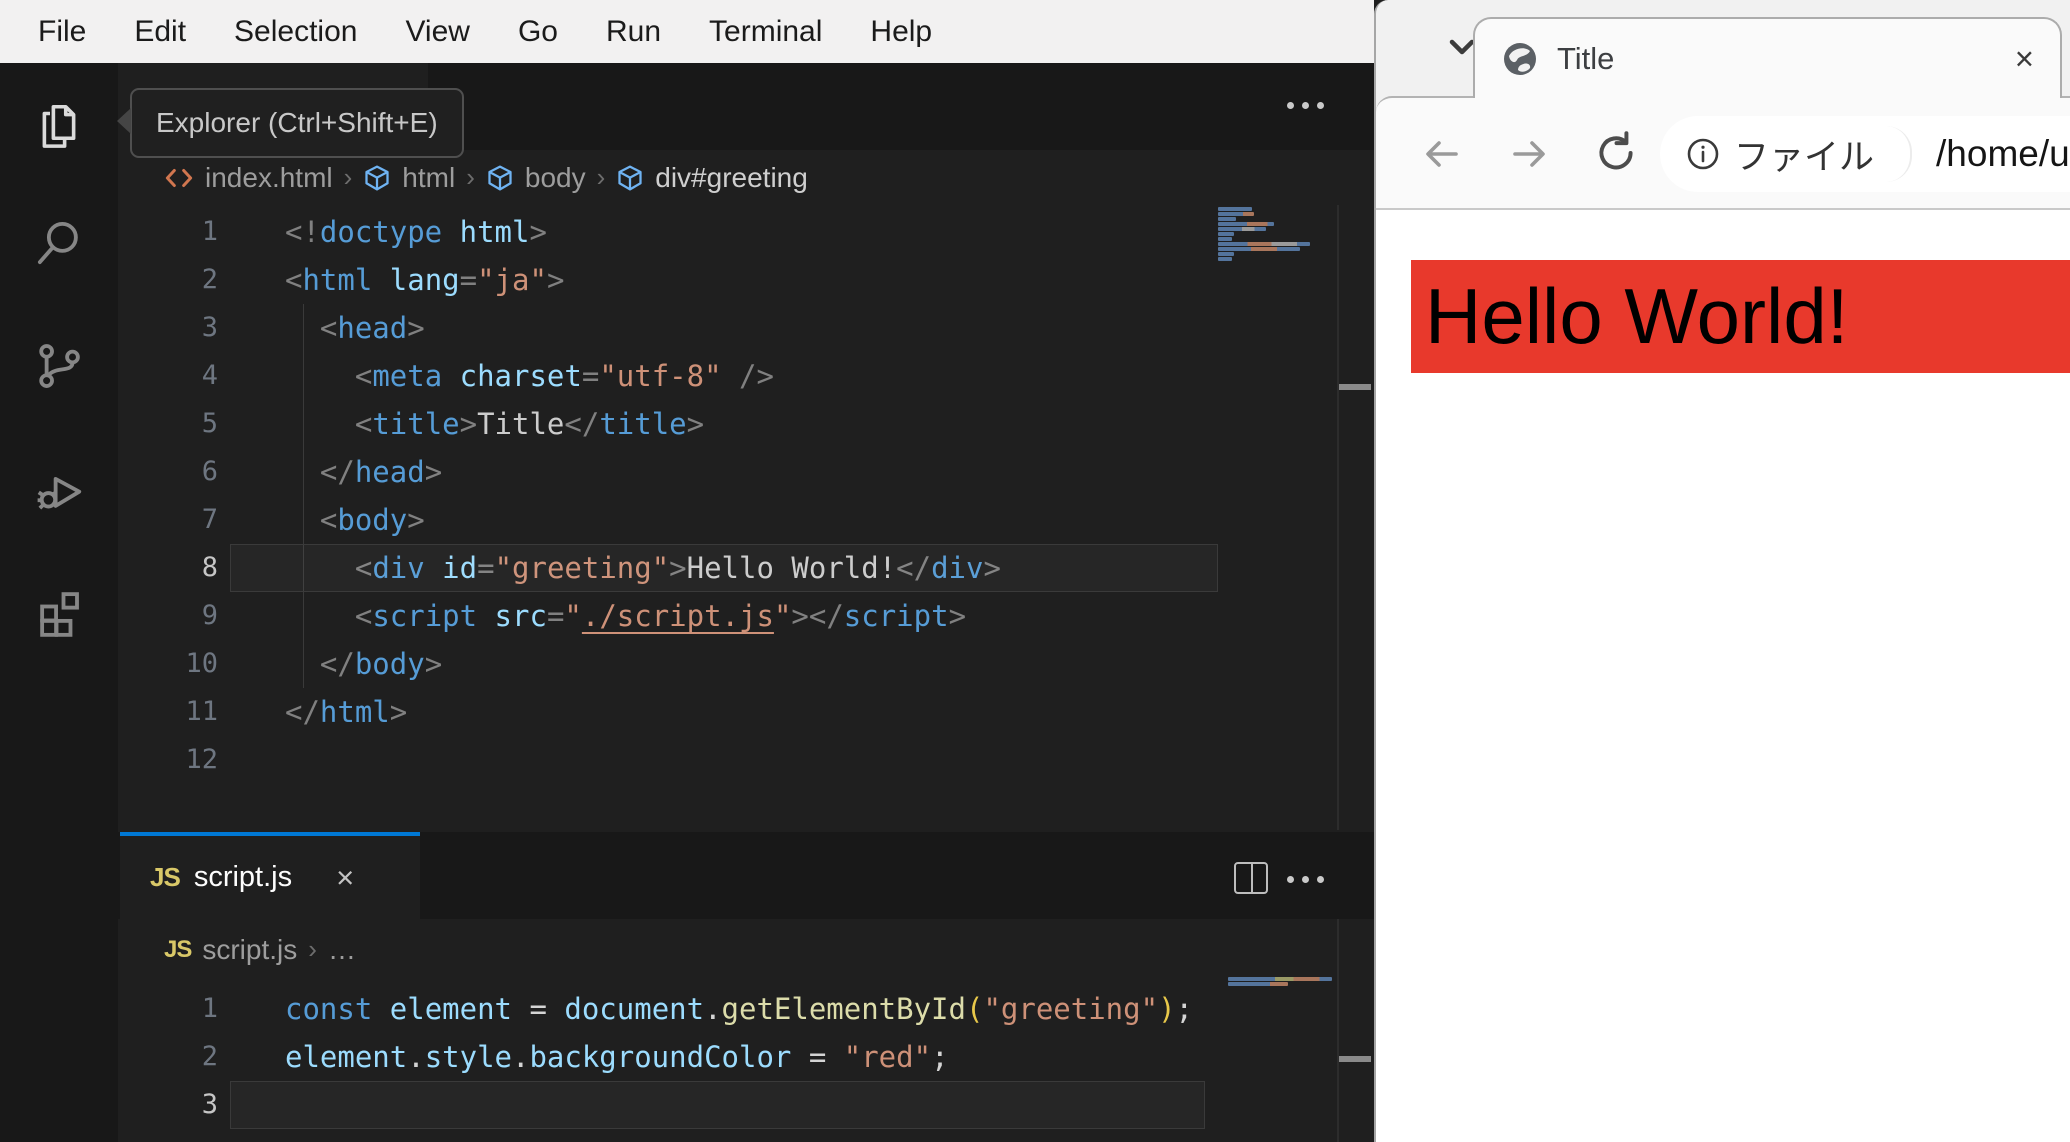  What do you see at coordinates (124, 121) in the screenshot?
I see `tooltip-arrow` at bounding box center [124, 121].